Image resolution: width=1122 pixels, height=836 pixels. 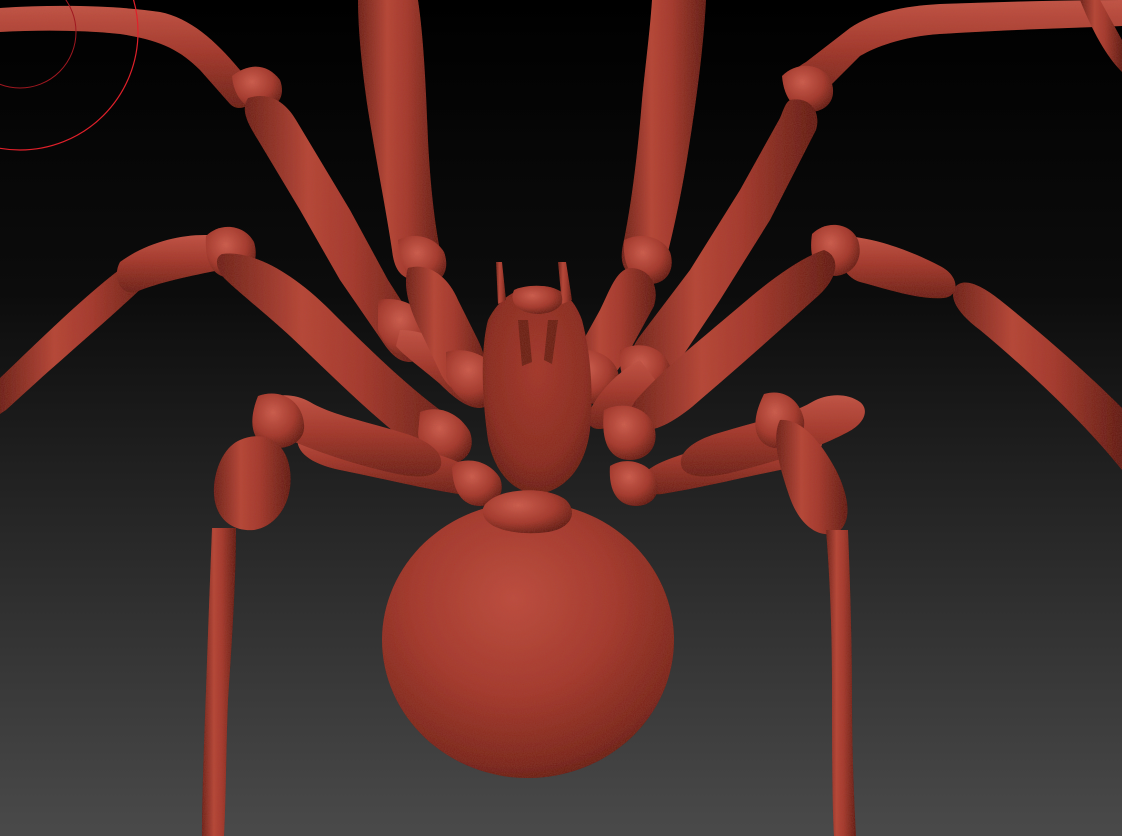 I want to click on spider-abdomen, so click(x=528, y=640).